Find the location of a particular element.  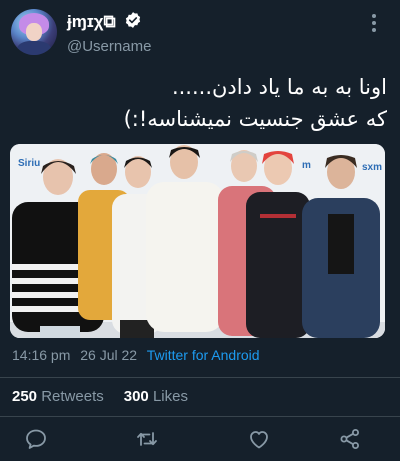

likes-stat: 300 Likes is located at coordinates (156, 396).